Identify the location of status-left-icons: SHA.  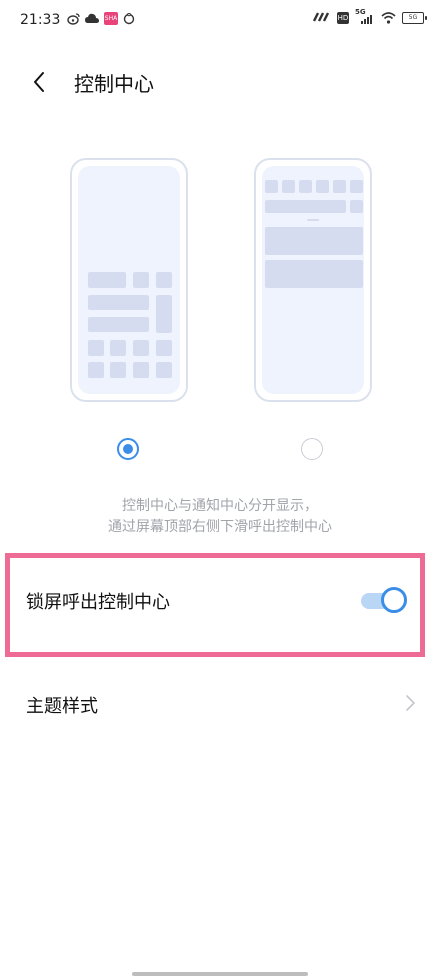
(101, 18).